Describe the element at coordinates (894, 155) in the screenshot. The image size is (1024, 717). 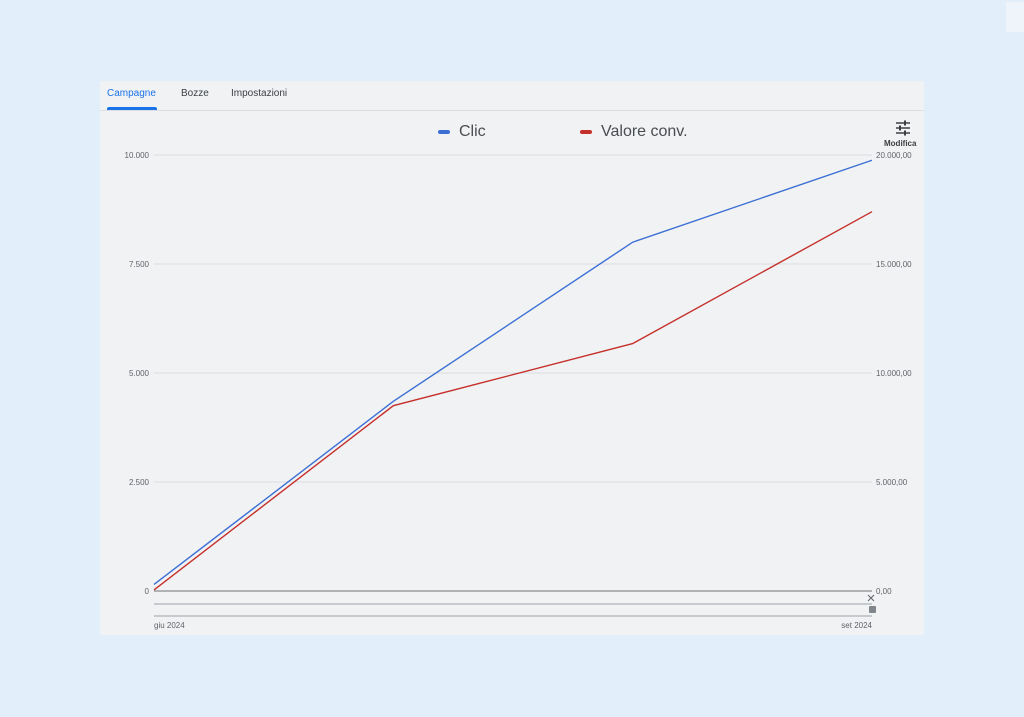
I see `y-right-tick-label: 20.000,00` at that location.